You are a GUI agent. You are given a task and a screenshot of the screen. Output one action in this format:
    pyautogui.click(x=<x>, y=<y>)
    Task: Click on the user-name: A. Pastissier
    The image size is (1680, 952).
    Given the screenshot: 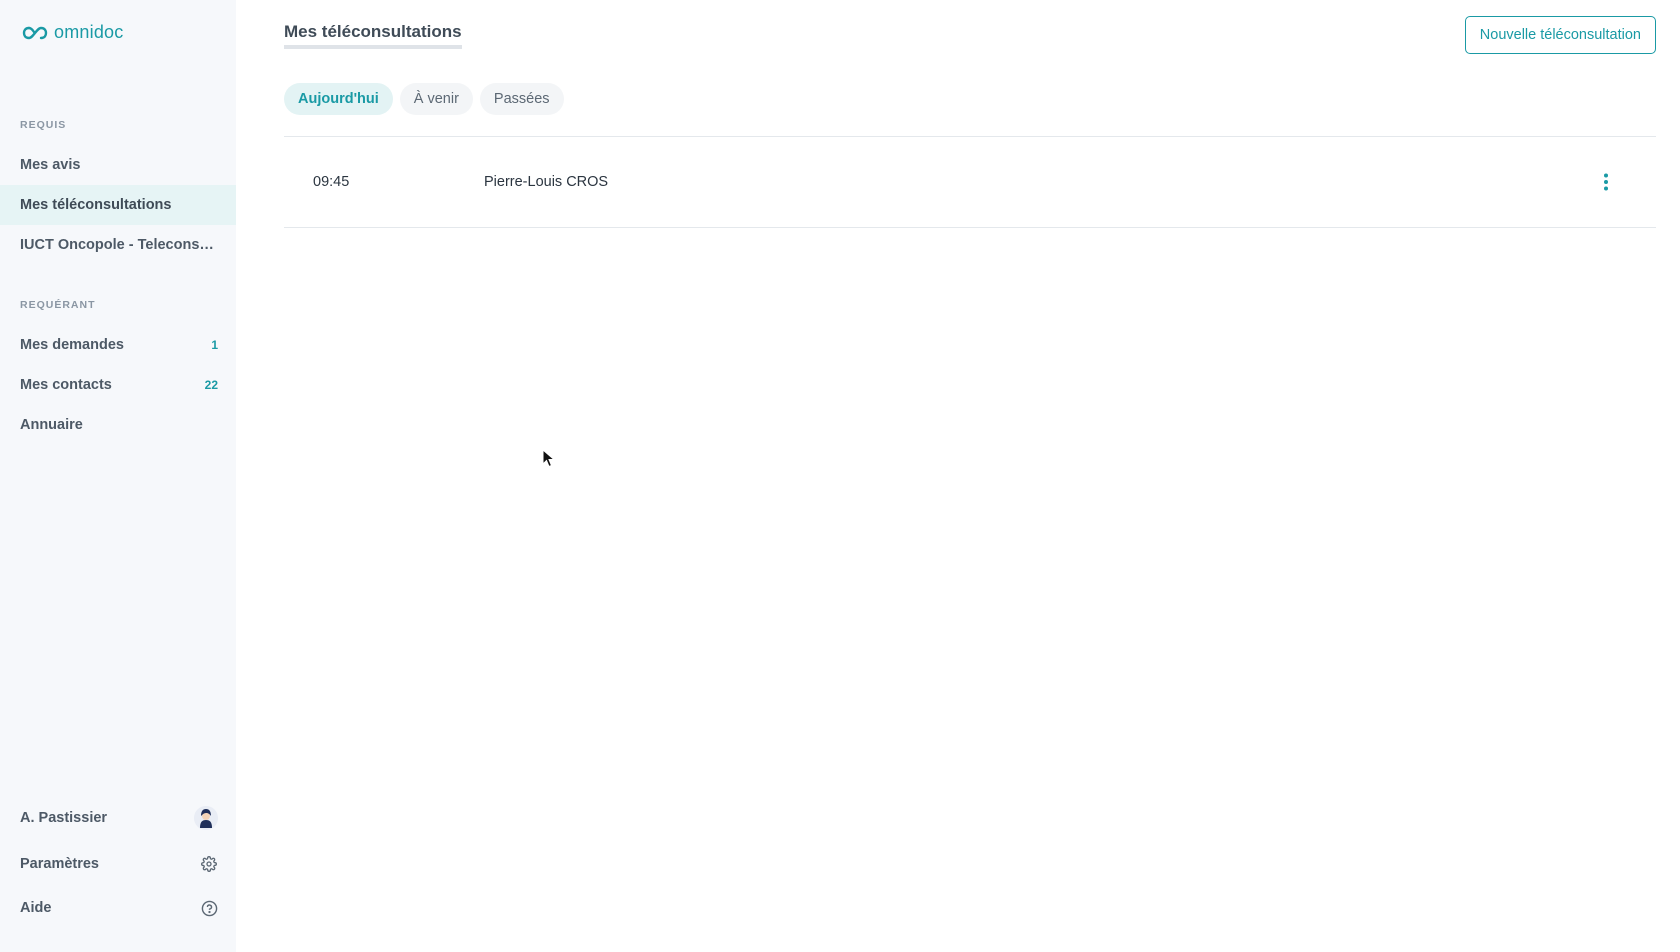 What is the action you would take?
    pyautogui.click(x=64, y=818)
    